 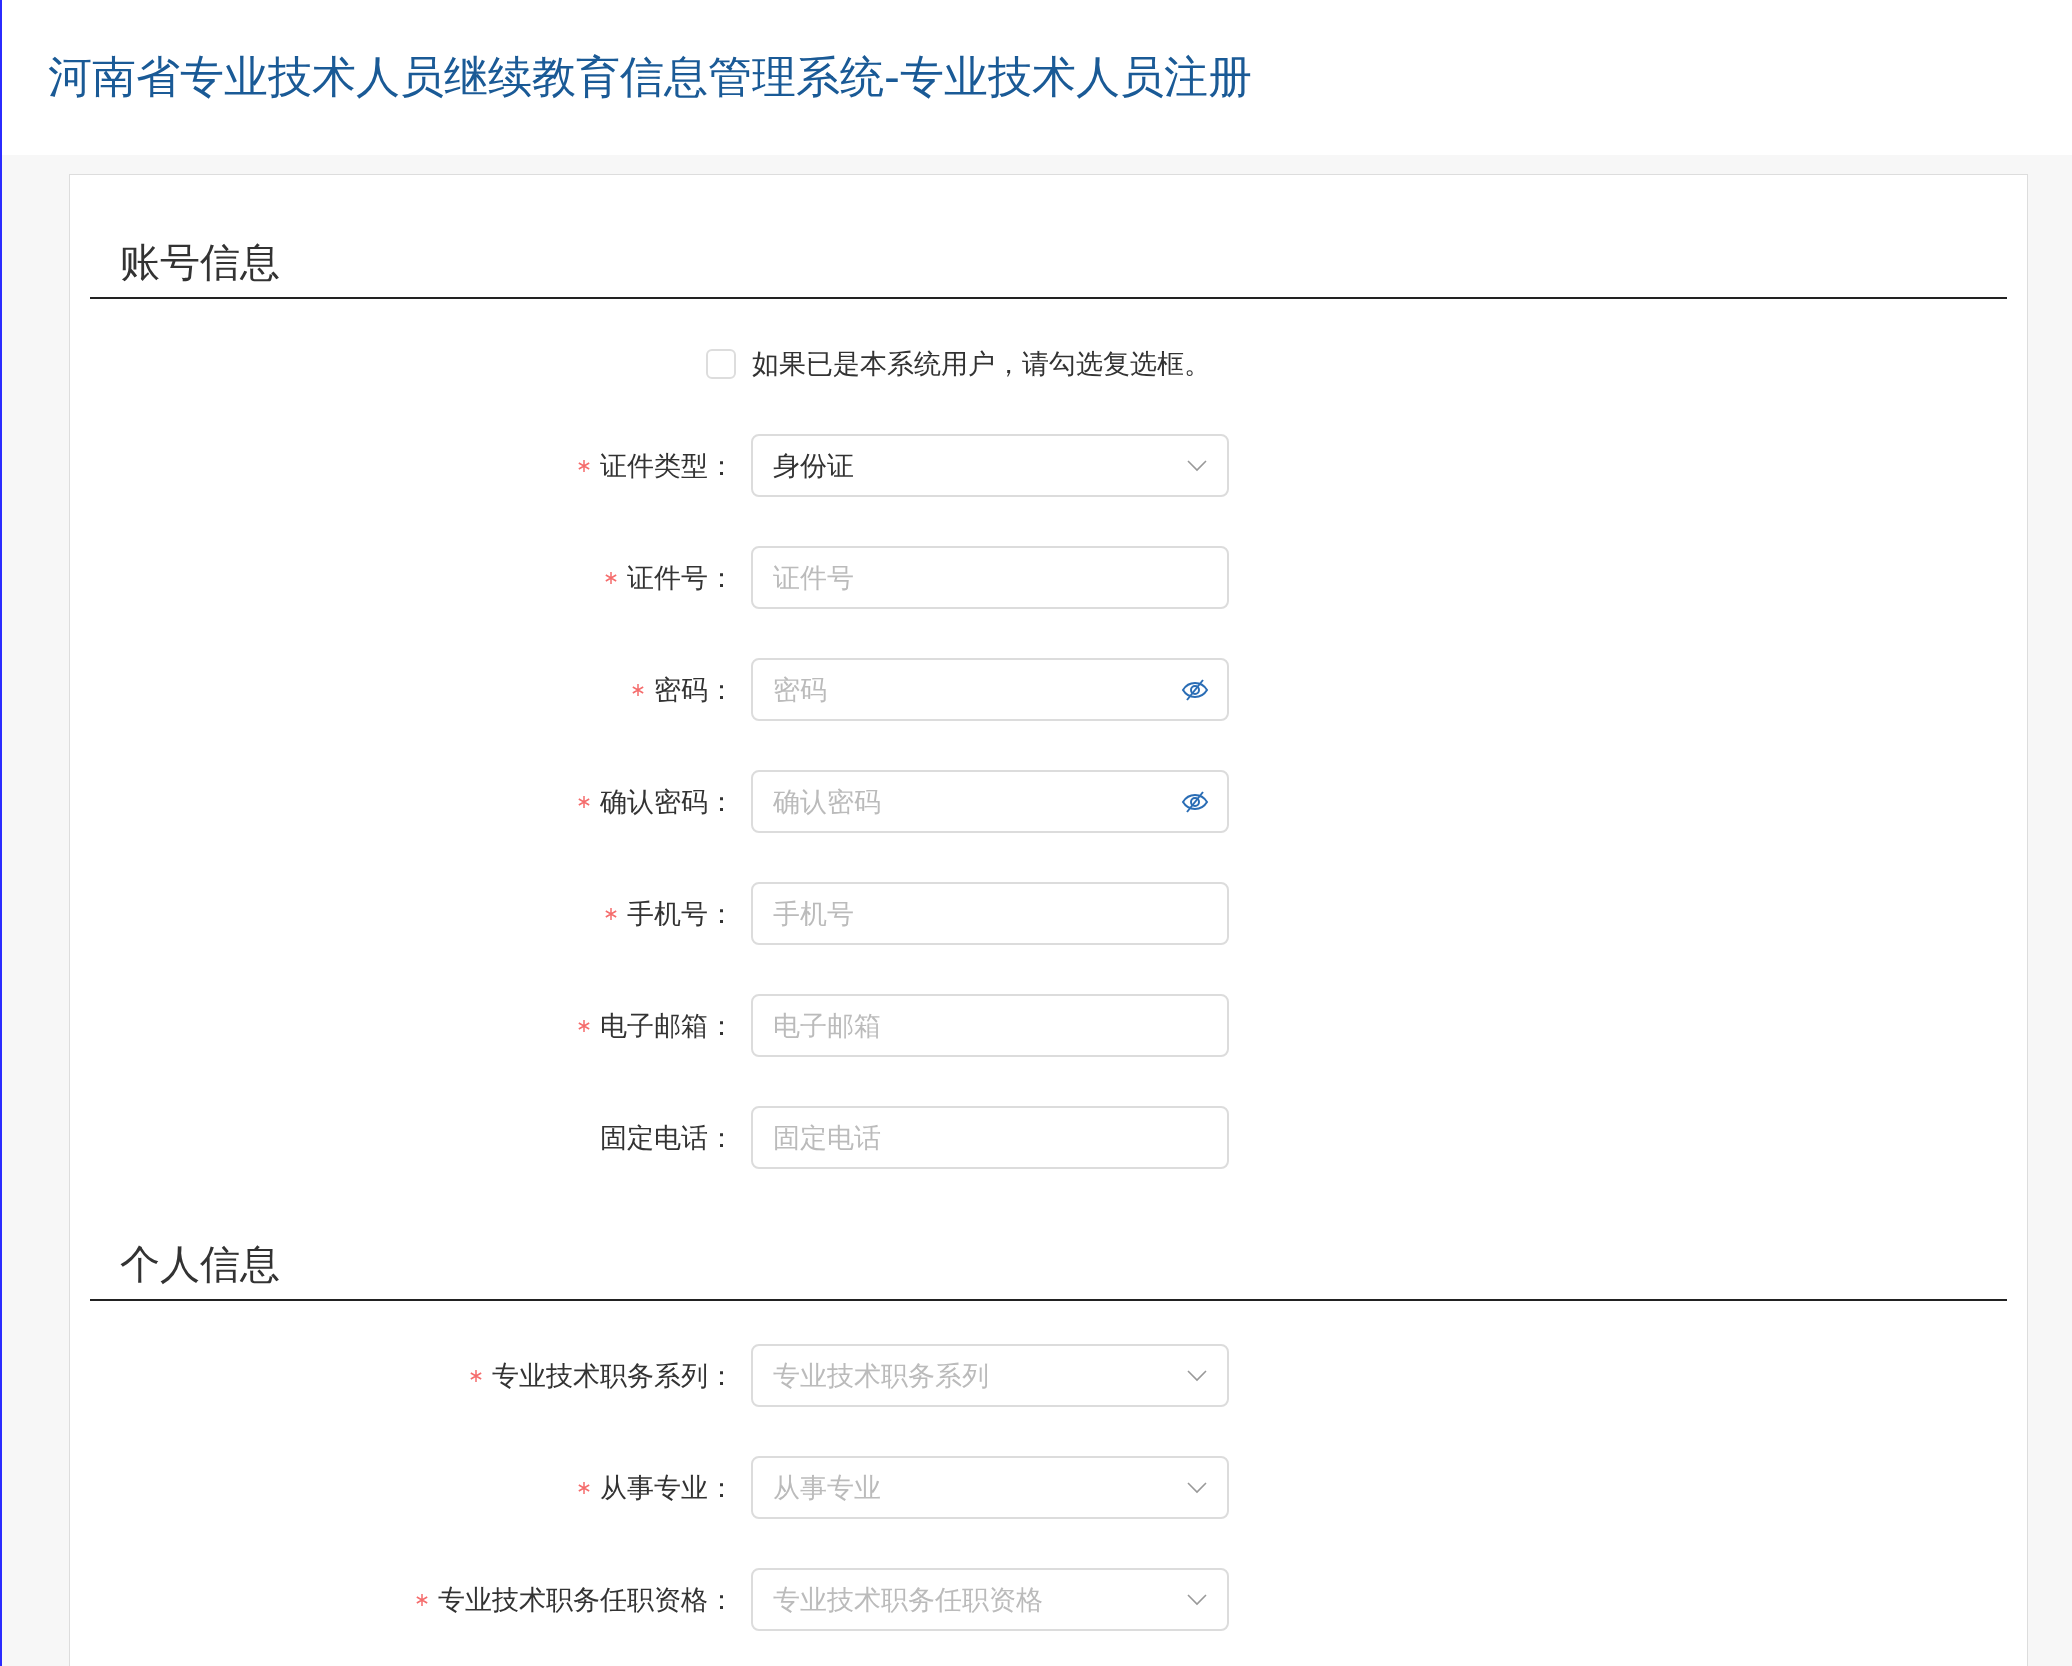 What do you see at coordinates (721, 364) in the screenshot?
I see `checkbox` at bounding box center [721, 364].